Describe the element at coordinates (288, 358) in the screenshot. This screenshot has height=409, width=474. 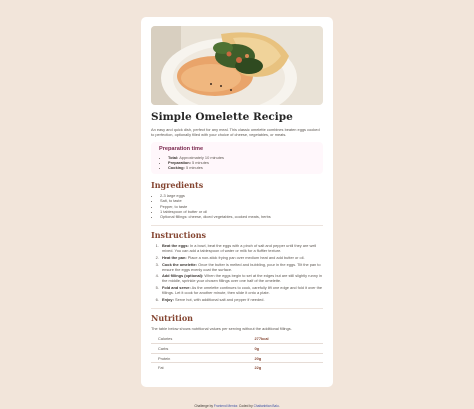
I see `nutrient-value: 20g` at that location.